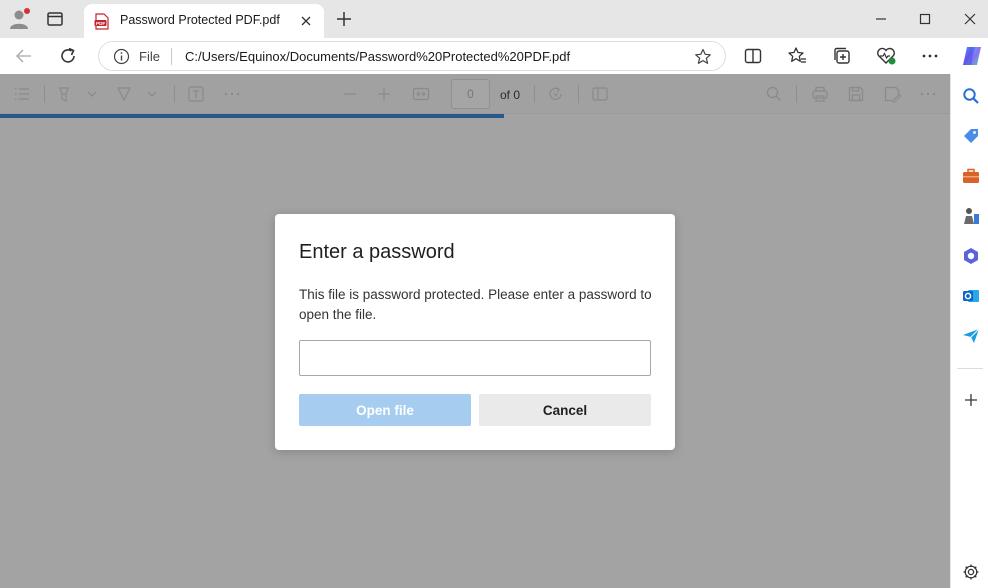  Describe the element at coordinates (820, 94) in the screenshot. I see `print-icon` at that location.